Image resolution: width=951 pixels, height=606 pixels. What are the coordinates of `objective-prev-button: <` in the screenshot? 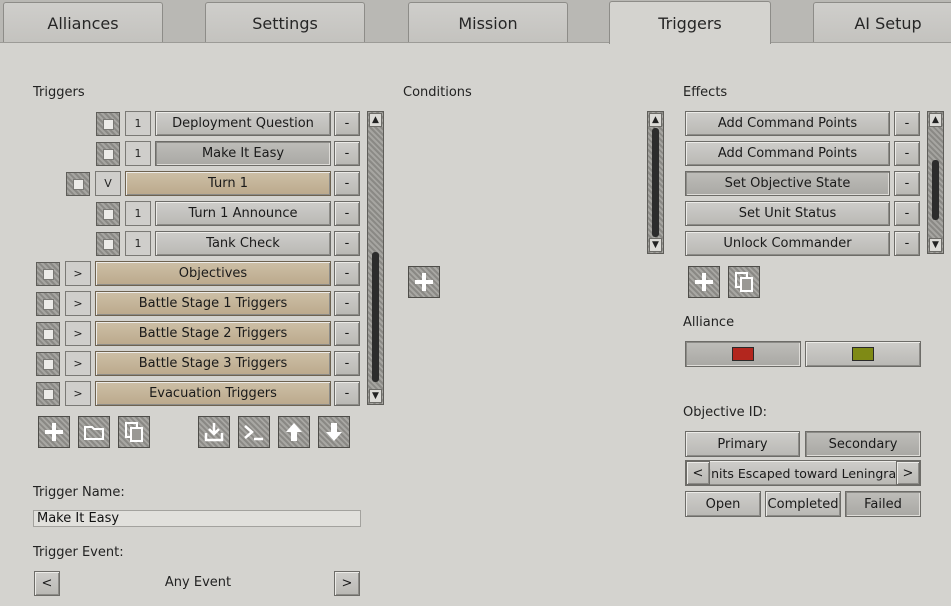 It's located at (698, 473).